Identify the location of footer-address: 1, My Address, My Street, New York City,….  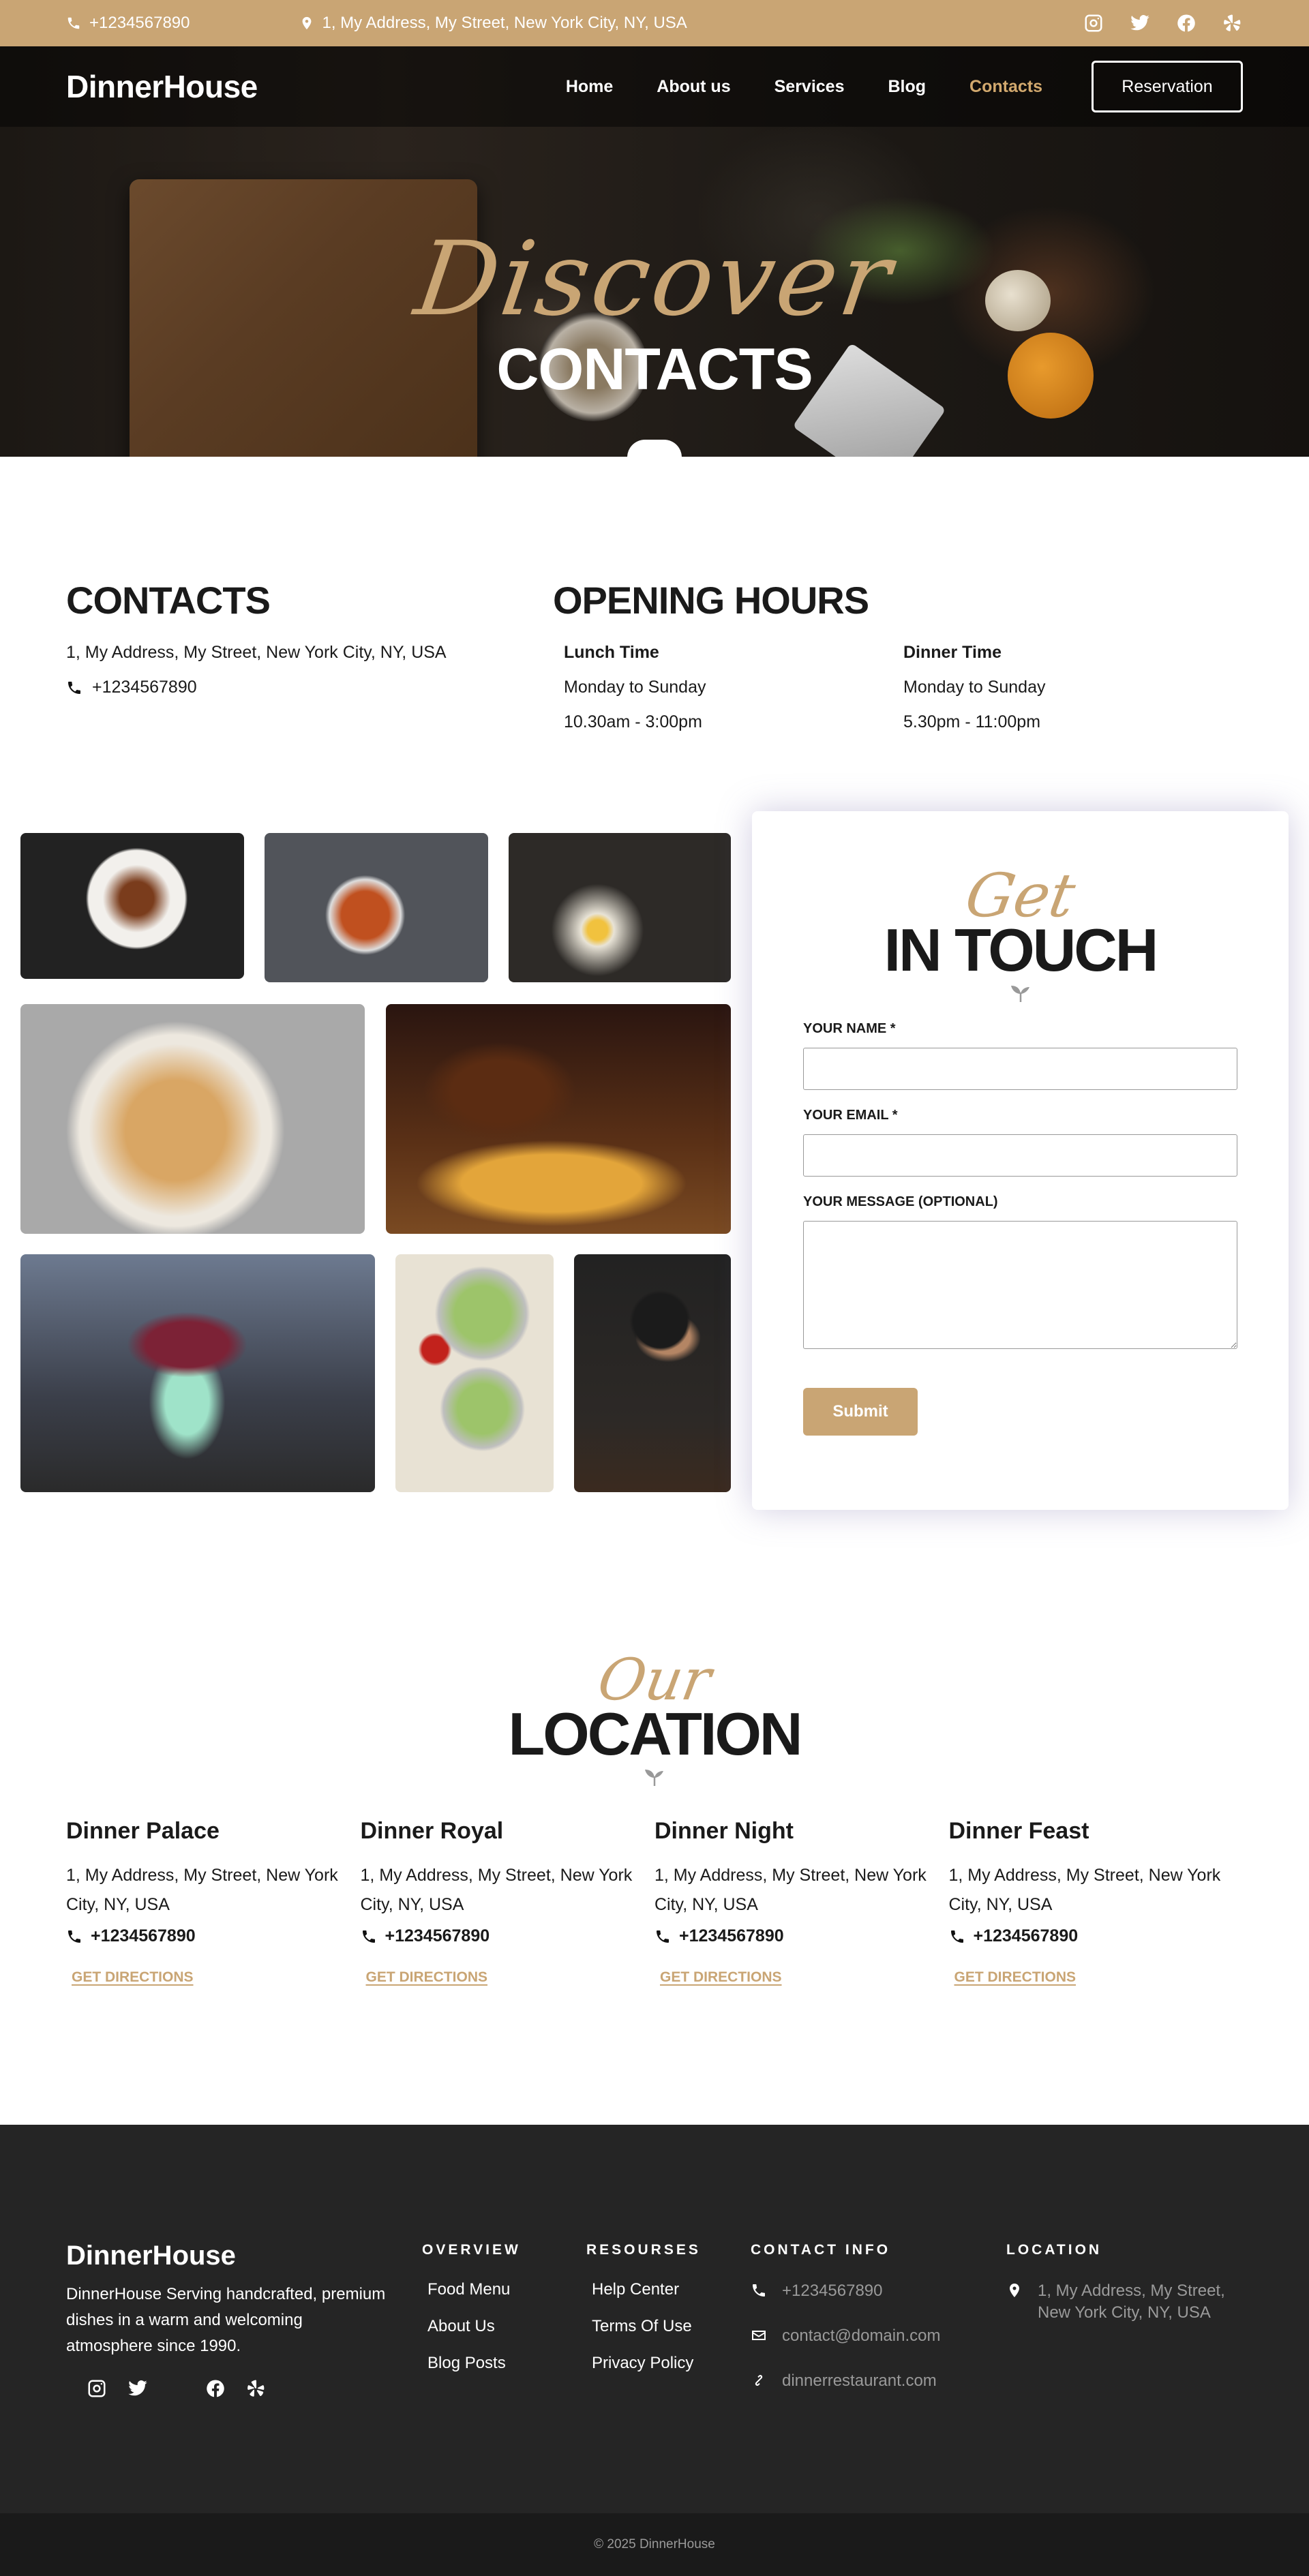
(1122, 2302).